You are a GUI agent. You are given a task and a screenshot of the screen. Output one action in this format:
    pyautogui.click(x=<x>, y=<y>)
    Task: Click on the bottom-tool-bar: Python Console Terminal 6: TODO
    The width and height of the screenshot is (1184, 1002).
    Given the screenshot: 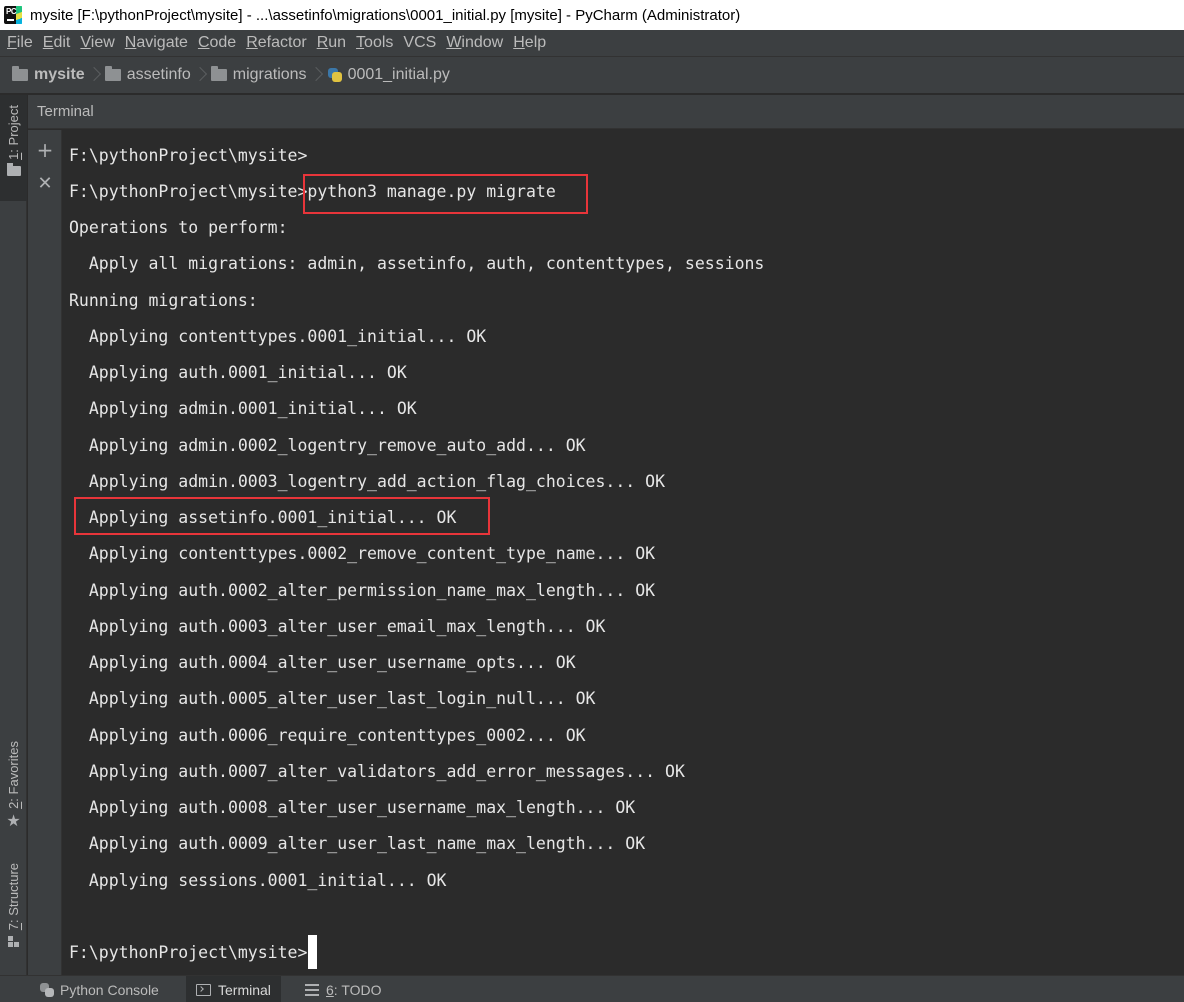 What is the action you would take?
    pyautogui.click(x=592, y=988)
    